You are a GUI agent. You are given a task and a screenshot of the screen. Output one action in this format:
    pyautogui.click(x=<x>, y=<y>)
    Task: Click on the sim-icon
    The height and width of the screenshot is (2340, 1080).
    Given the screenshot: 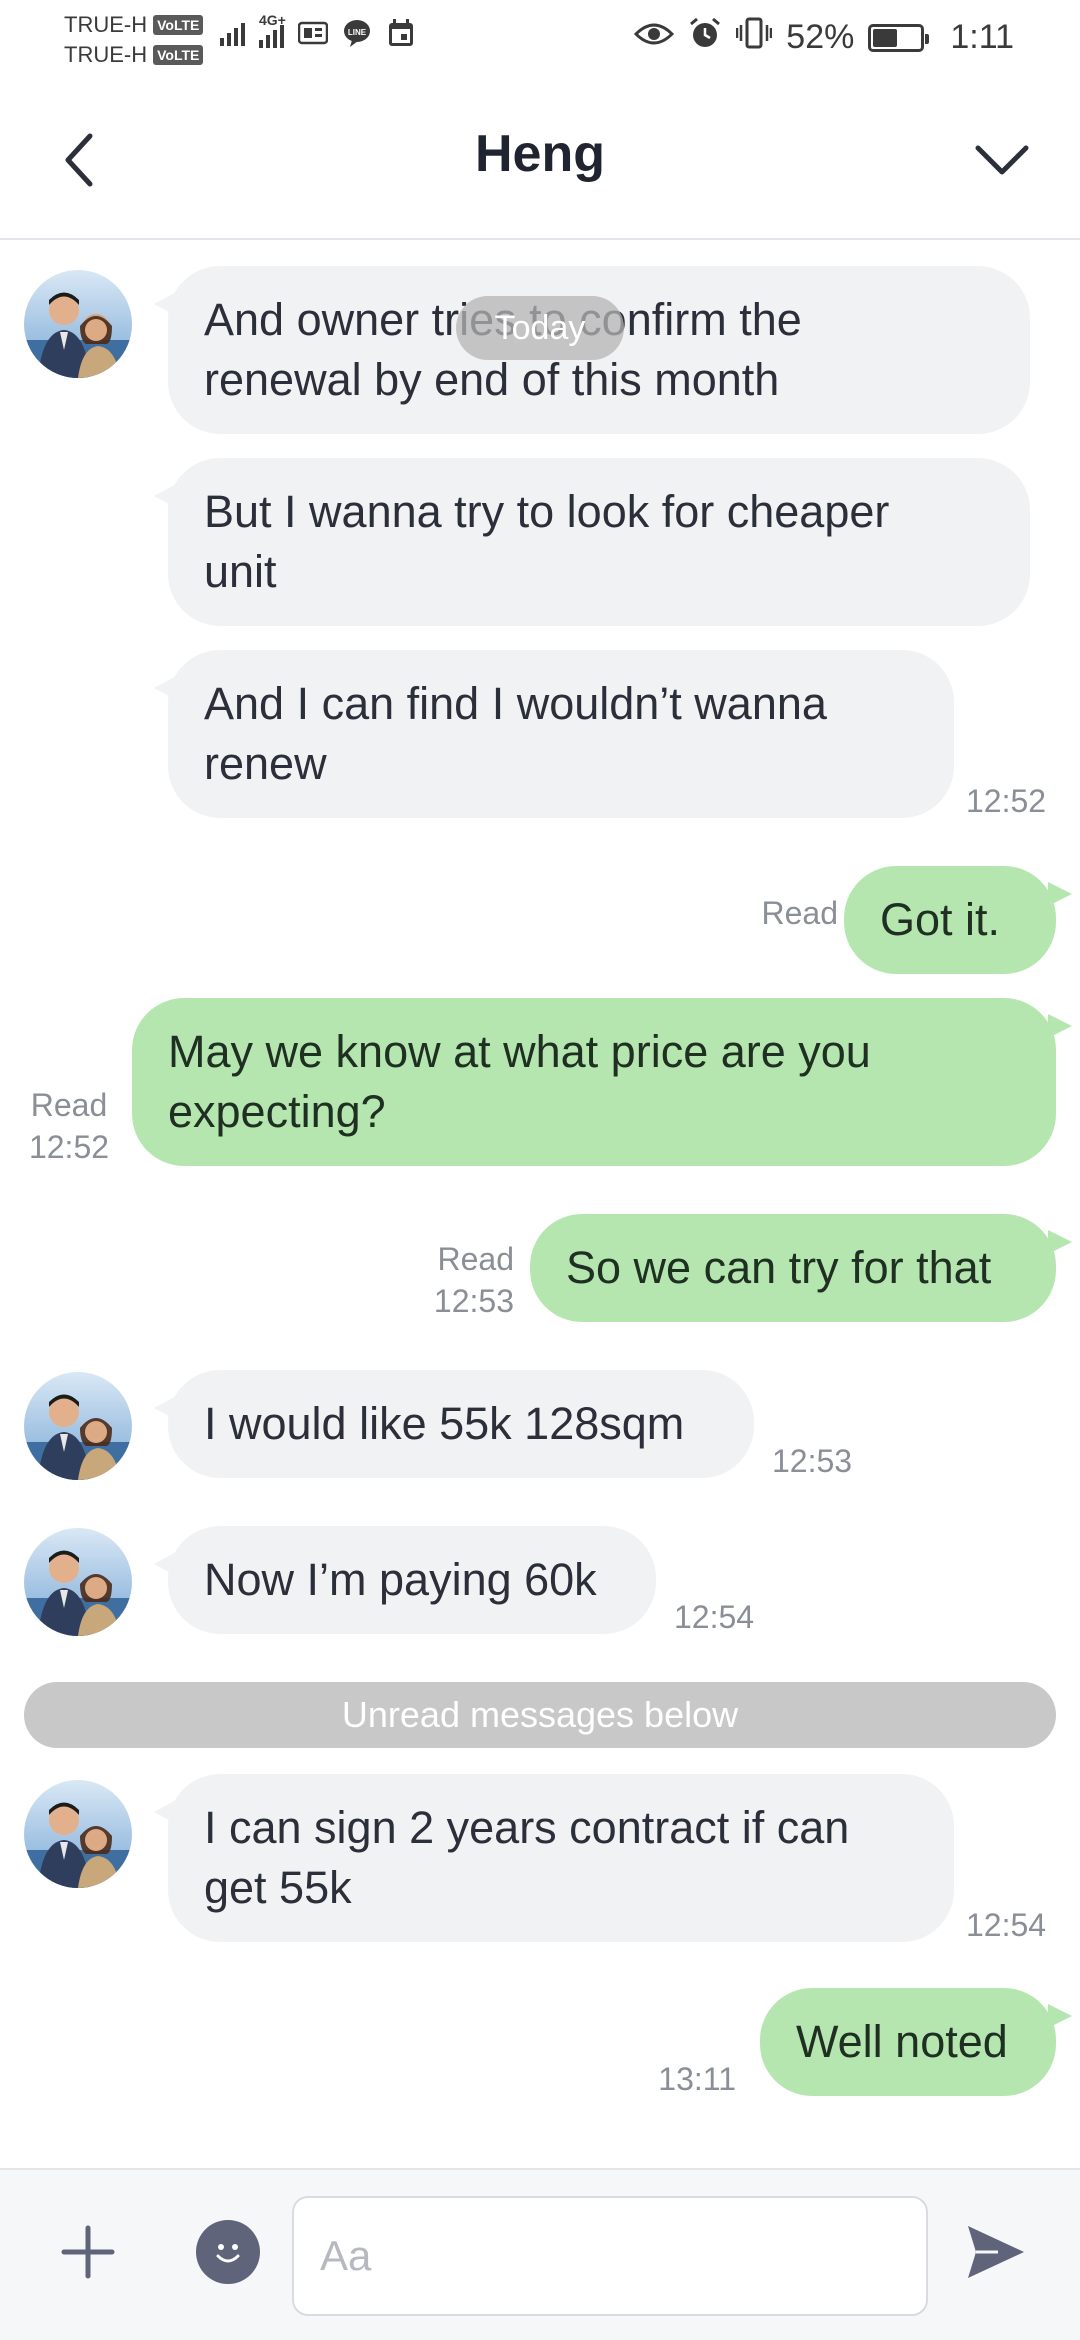 What is the action you would take?
    pyautogui.click(x=313, y=33)
    